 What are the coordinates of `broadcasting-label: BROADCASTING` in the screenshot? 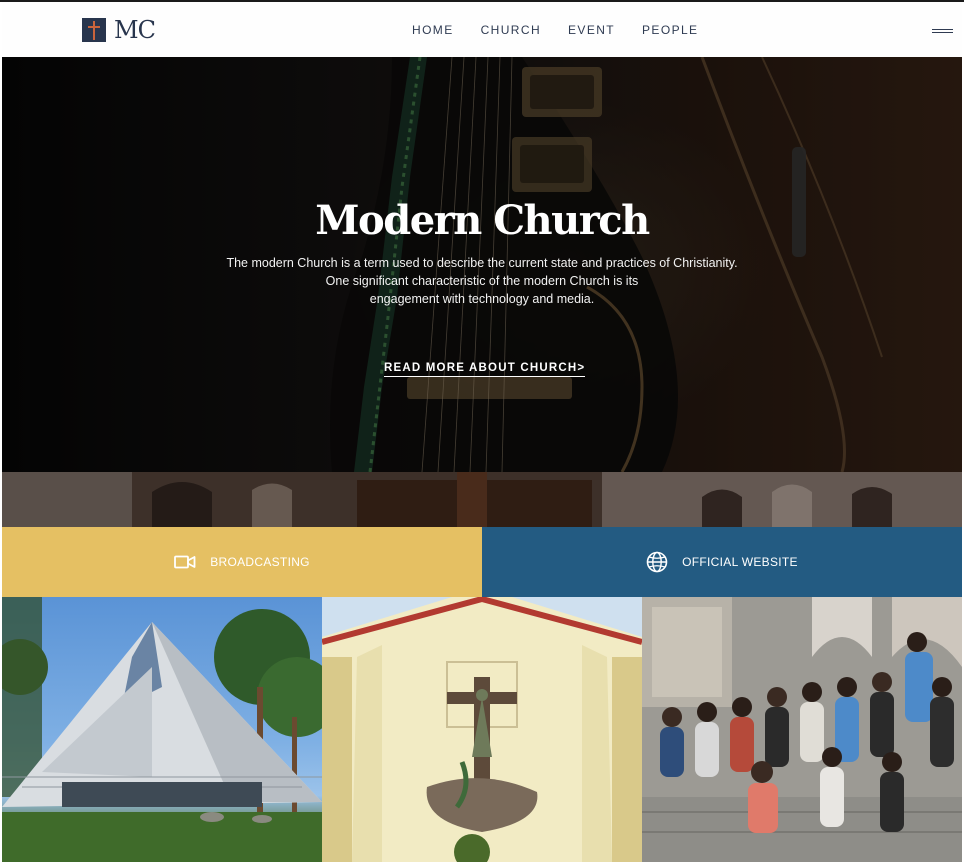 It's located at (260, 562).